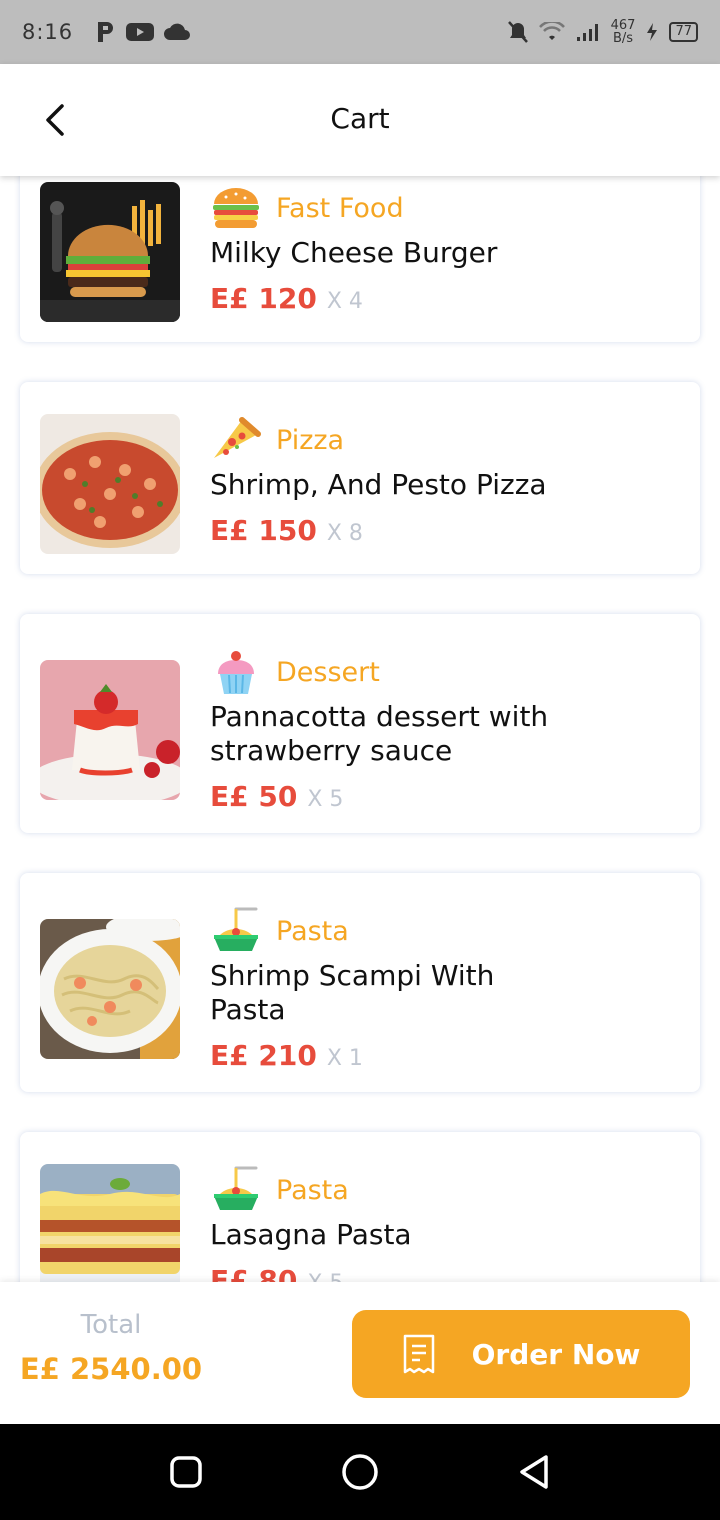 Image resolution: width=720 pixels, height=1520 pixels. I want to click on checkout-bar: Total E£ 2540.00 Order Now, so click(360, 1353).